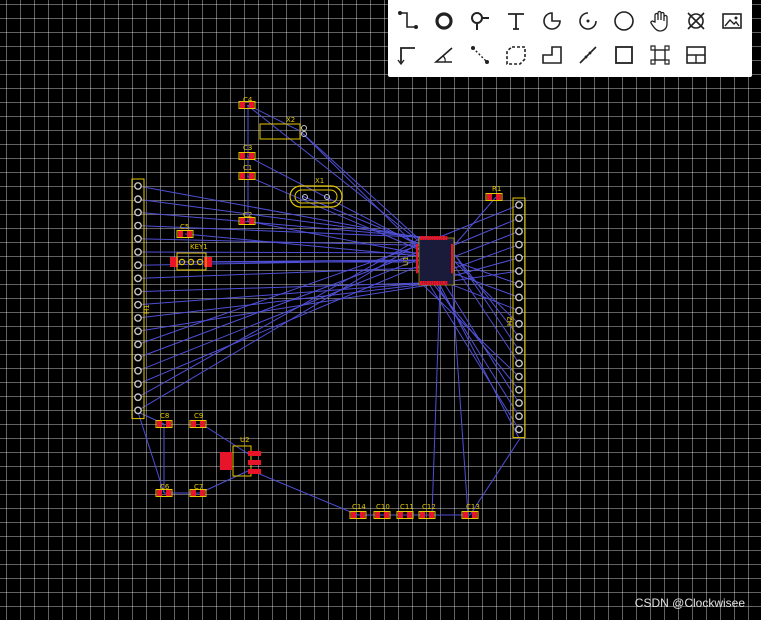 Image resolution: width=761 pixels, height=620 pixels. I want to click on angle-tool-icon, so click(444, 55).